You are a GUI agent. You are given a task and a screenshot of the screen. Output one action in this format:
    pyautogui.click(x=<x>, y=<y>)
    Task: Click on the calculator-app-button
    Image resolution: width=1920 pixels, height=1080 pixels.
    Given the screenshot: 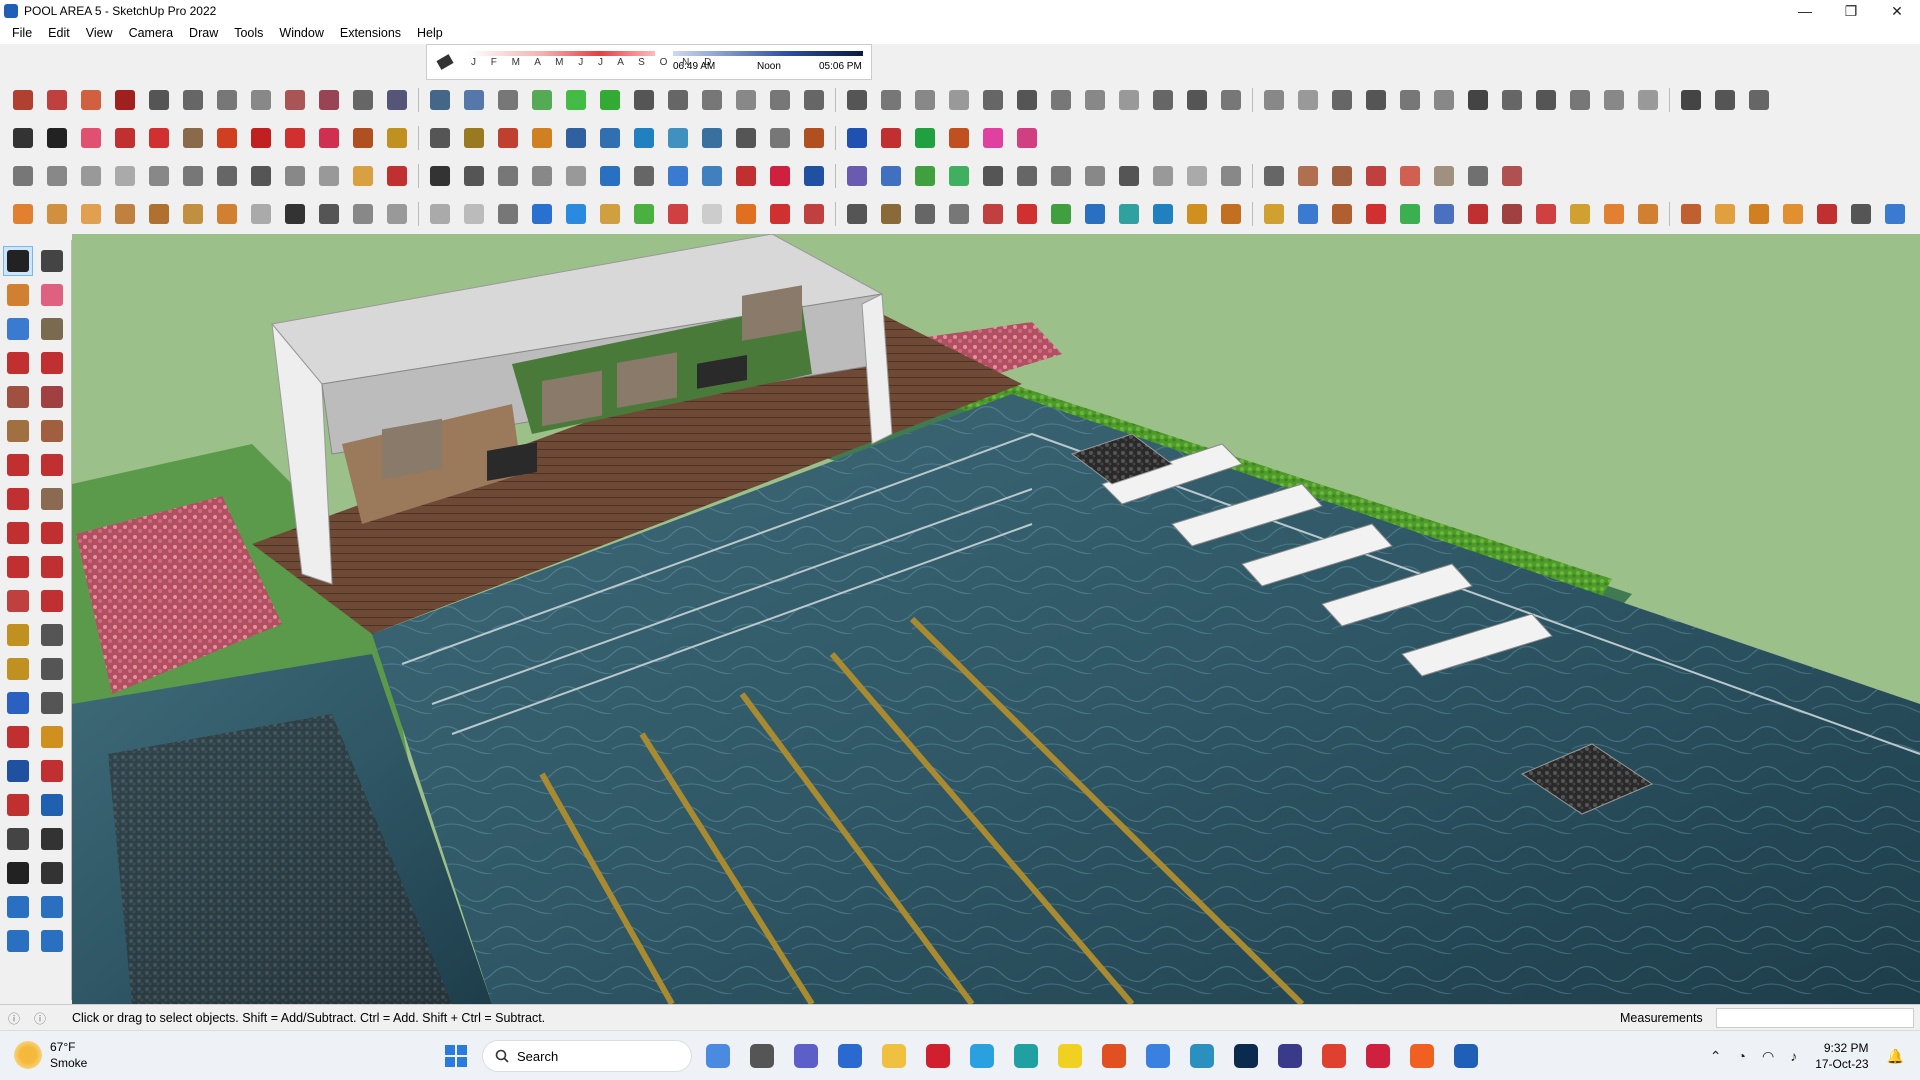 What is the action you would take?
    pyautogui.click(x=850, y=1056)
    